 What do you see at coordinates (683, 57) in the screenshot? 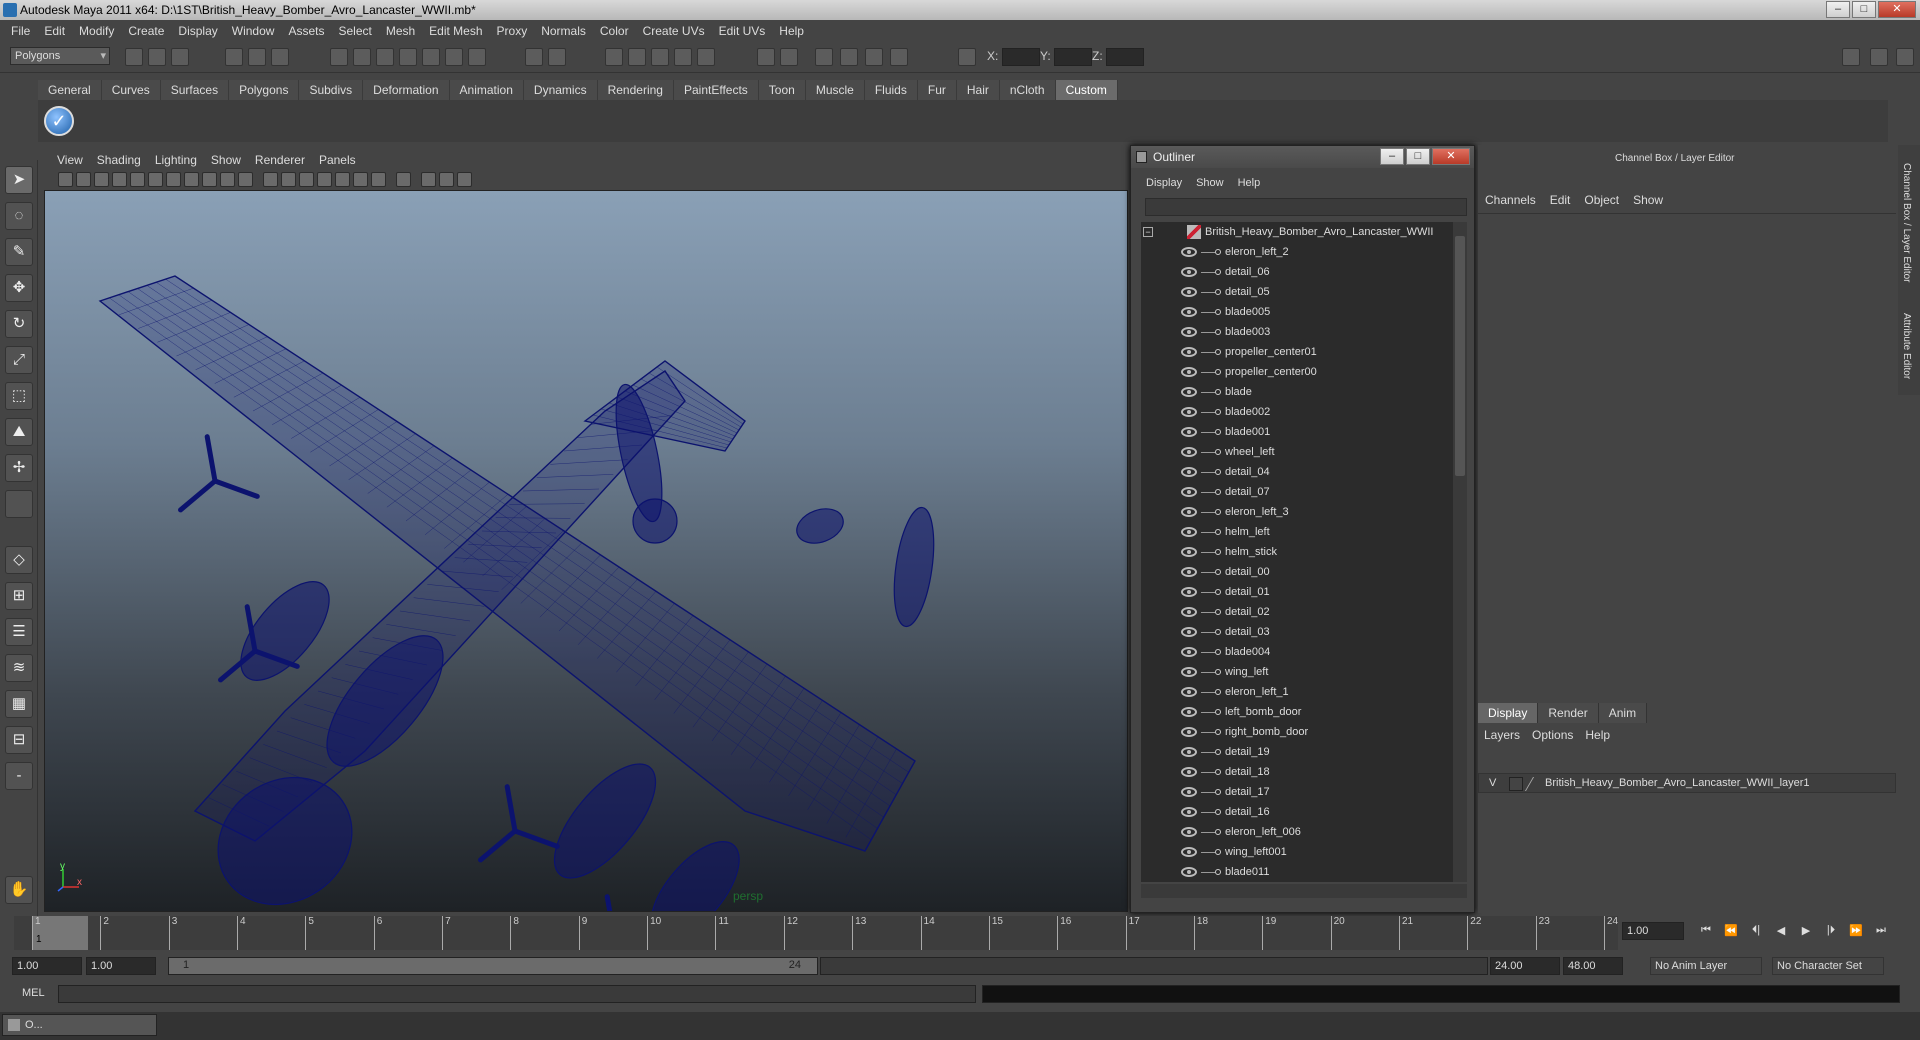
I see `hypershade-icon` at bounding box center [683, 57].